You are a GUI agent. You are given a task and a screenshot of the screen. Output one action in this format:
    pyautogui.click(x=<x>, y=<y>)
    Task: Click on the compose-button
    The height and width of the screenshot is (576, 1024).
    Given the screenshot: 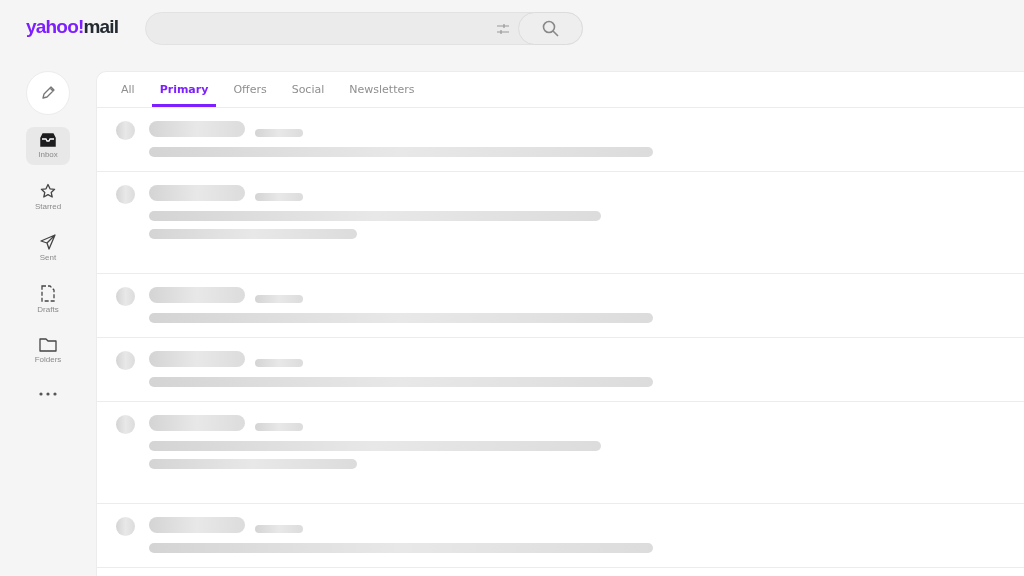 What is the action you would take?
    pyautogui.click(x=48, y=93)
    